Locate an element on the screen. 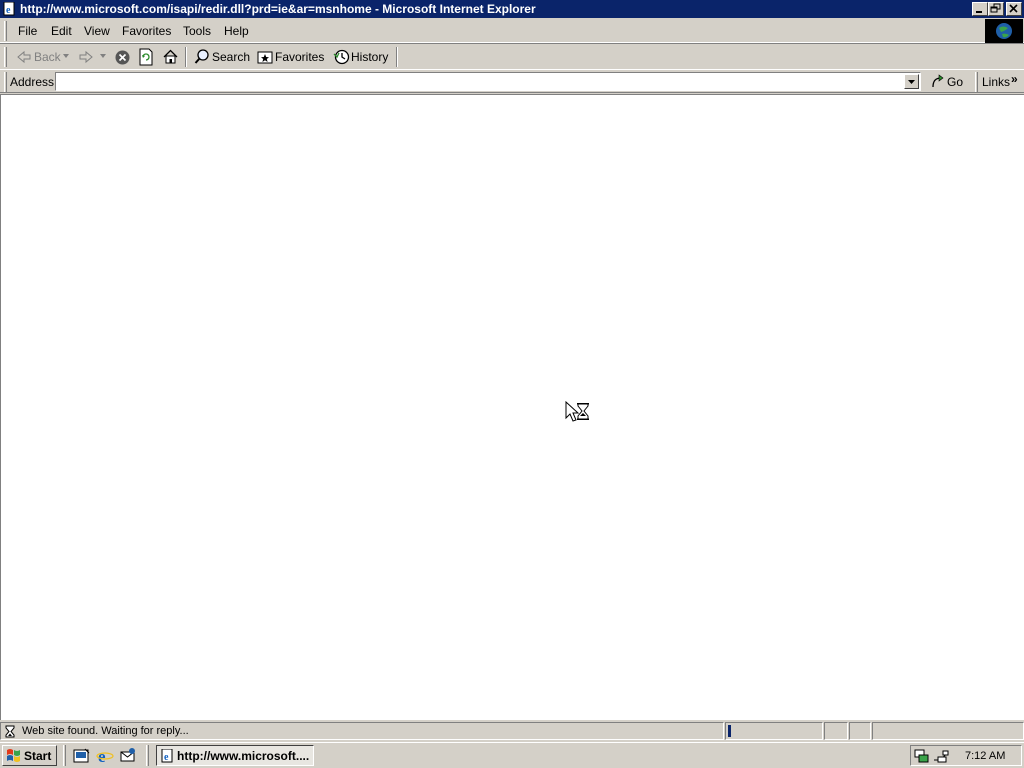 The image size is (1024, 768). refresh-icon is located at coordinates (146, 57).